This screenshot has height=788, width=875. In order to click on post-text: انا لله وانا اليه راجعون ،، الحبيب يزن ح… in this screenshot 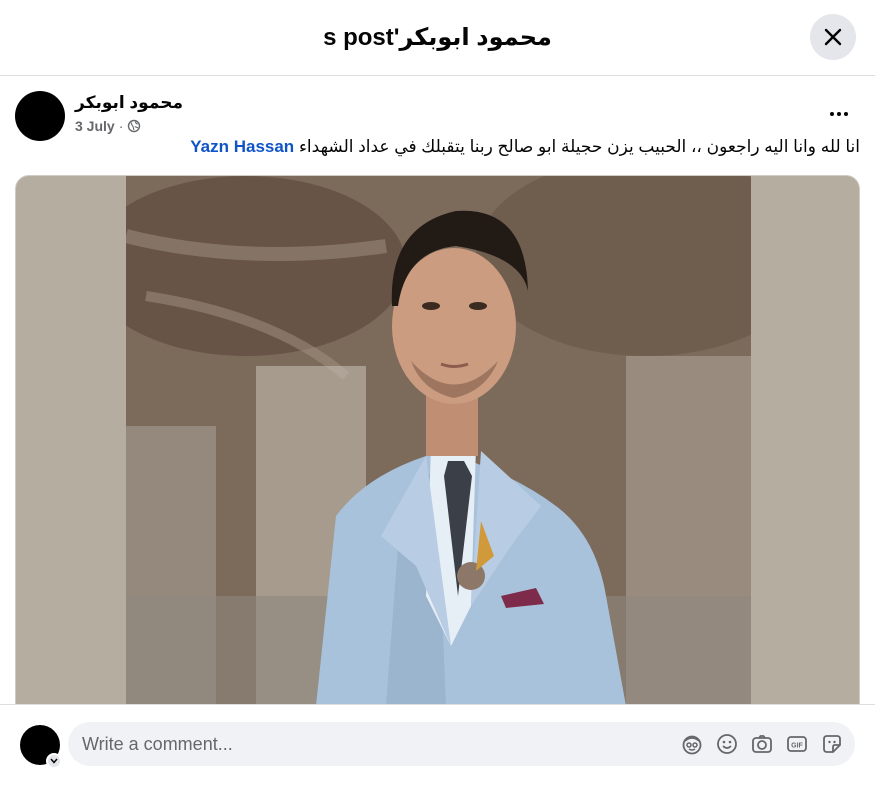, I will do `click(437, 147)`.